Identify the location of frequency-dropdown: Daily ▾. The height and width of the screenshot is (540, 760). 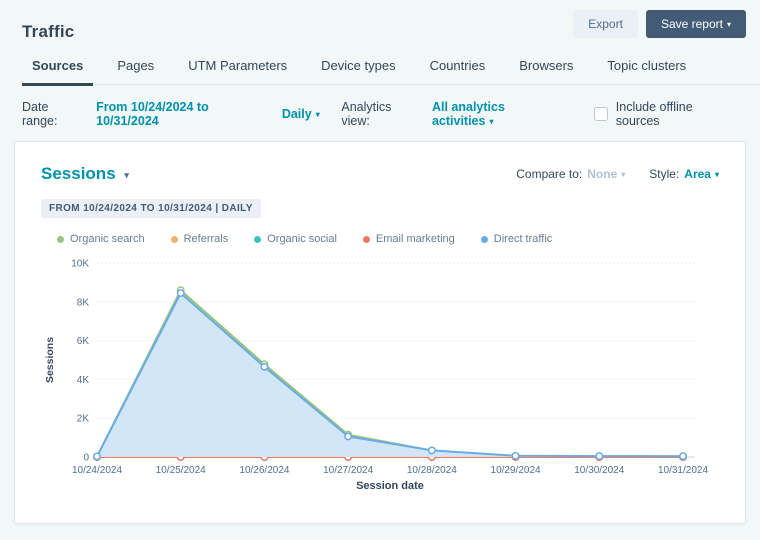
(301, 114).